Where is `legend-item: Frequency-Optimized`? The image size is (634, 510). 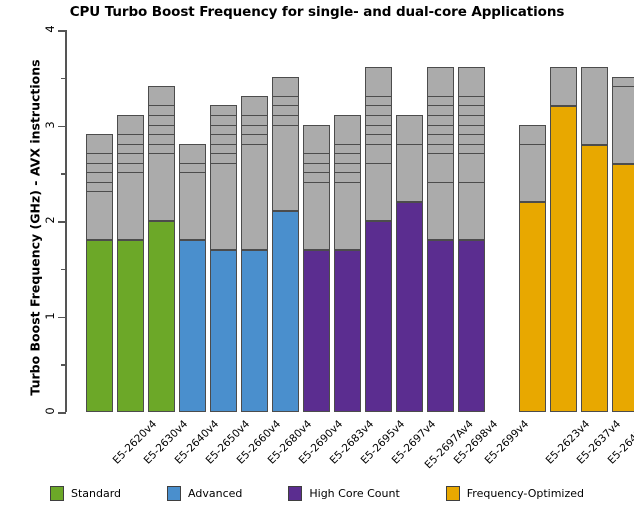
legend-item: Frequency-Optimized is located at coordinates (514, 493).